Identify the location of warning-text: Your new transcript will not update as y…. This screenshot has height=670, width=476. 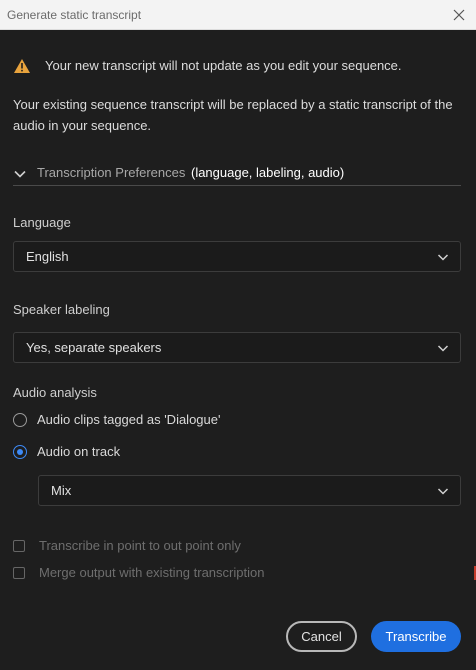
(223, 65).